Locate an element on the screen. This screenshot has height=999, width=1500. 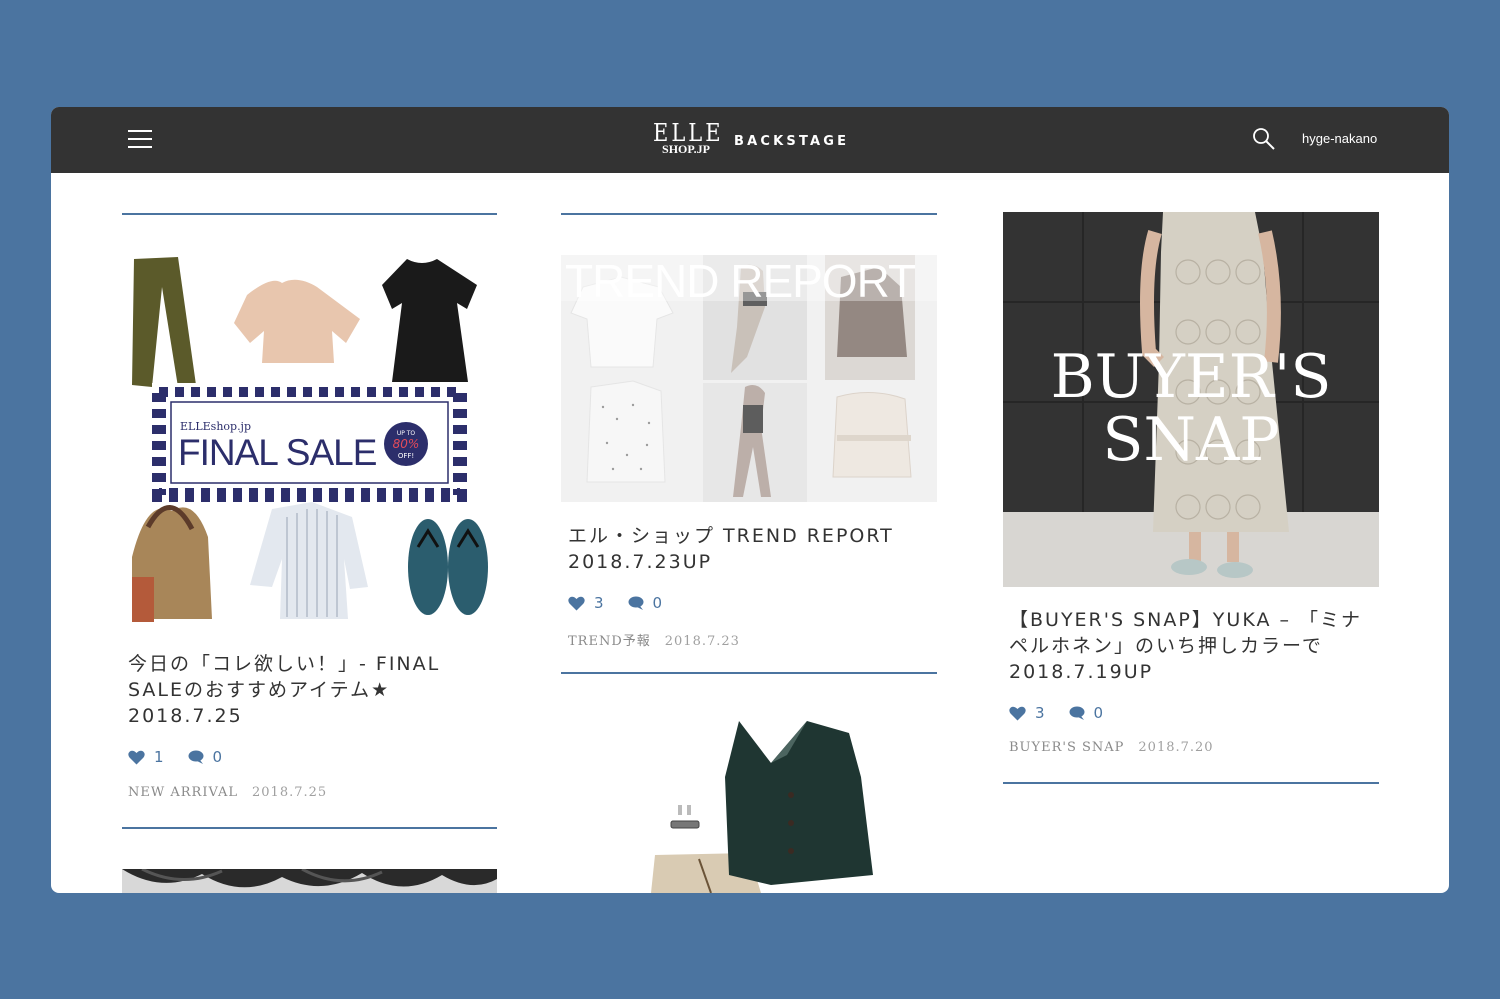
like-count: 1 is located at coordinates (146, 757).